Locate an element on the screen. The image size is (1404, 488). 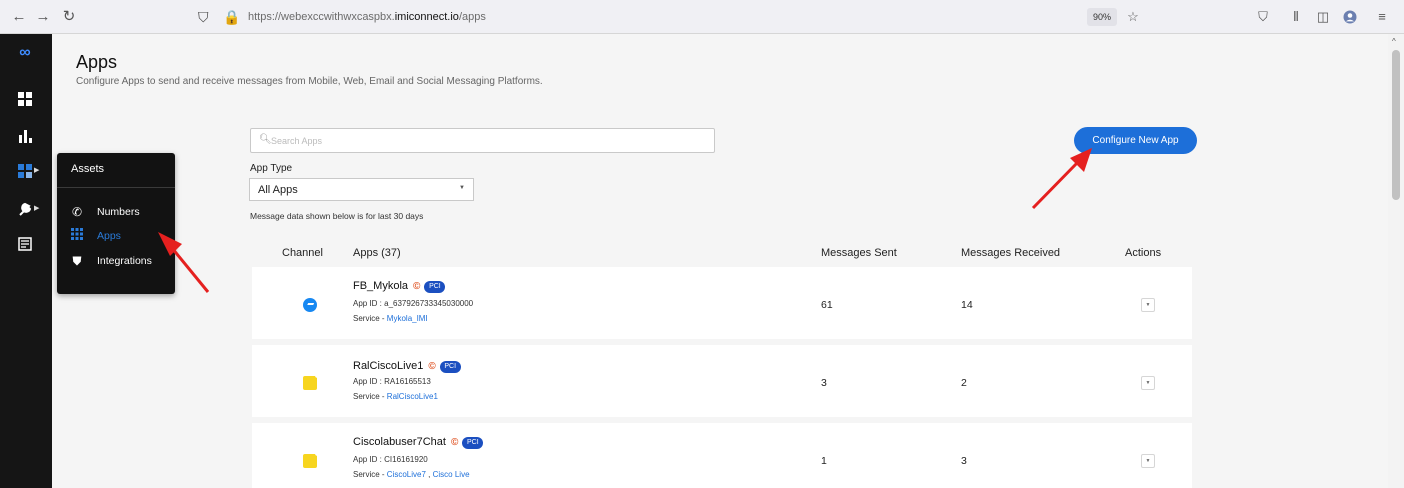
annotation-arrow-configure is located at coordinates (1061, 179).